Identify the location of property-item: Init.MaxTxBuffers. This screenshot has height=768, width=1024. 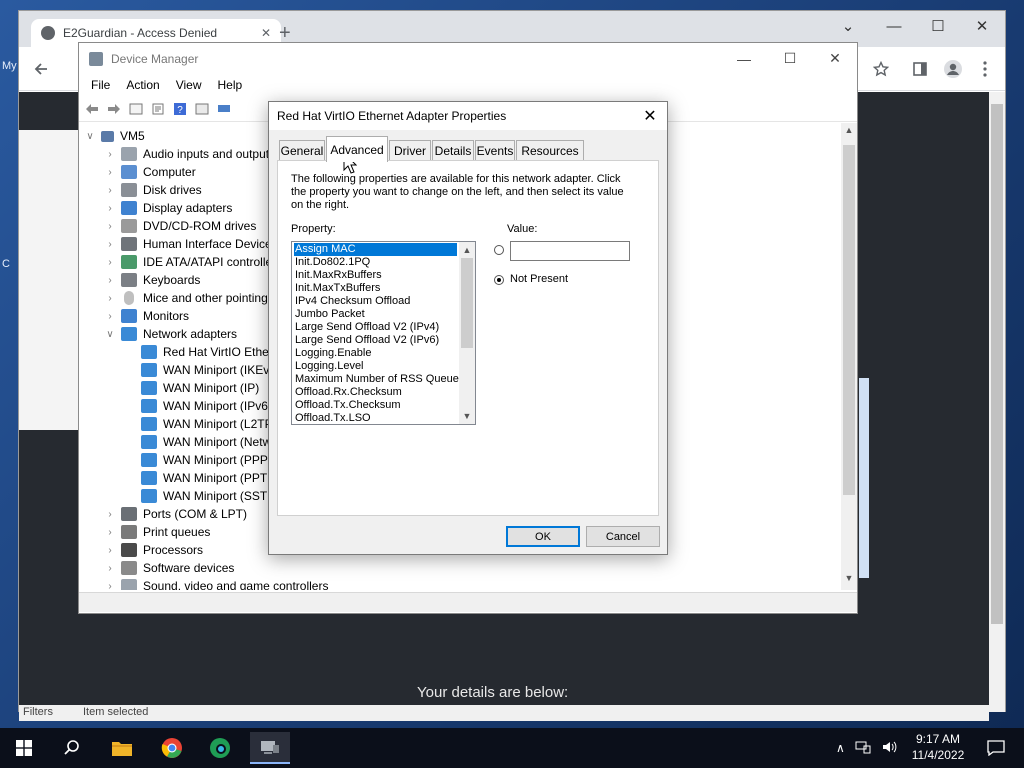
(375, 288).